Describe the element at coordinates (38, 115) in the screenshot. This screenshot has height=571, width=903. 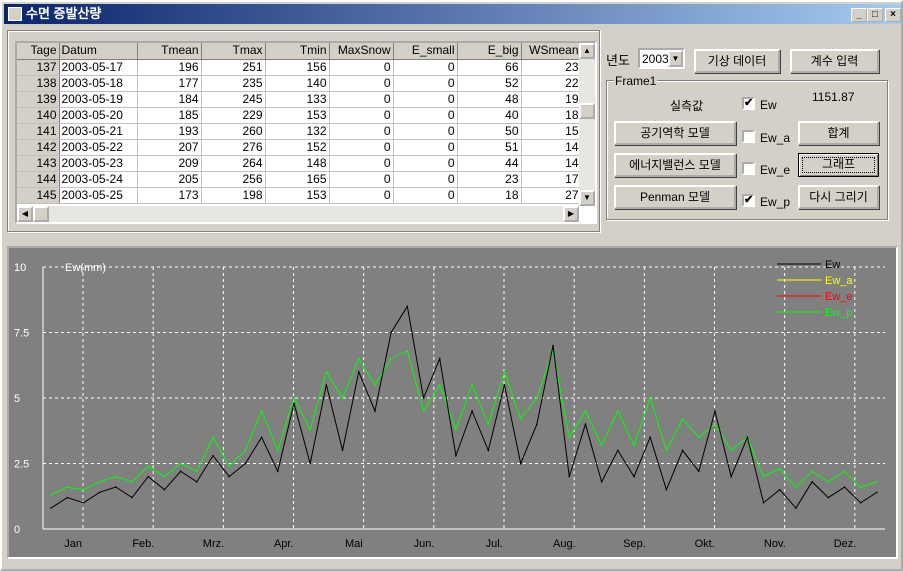
I see `cell-tage: 140` at that location.